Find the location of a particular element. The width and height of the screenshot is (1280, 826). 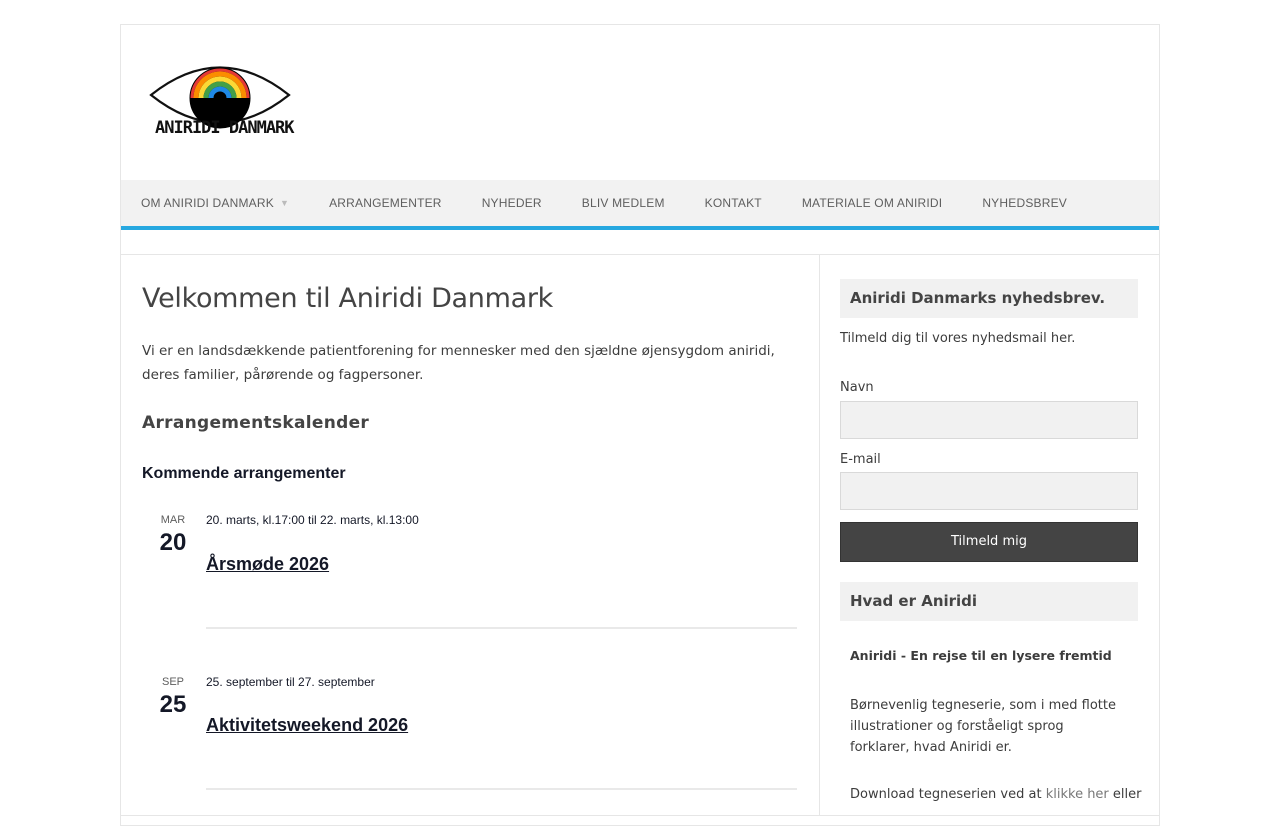

nav-item-nyhedsbrev: NYHEDSBREV is located at coordinates (1024, 203).